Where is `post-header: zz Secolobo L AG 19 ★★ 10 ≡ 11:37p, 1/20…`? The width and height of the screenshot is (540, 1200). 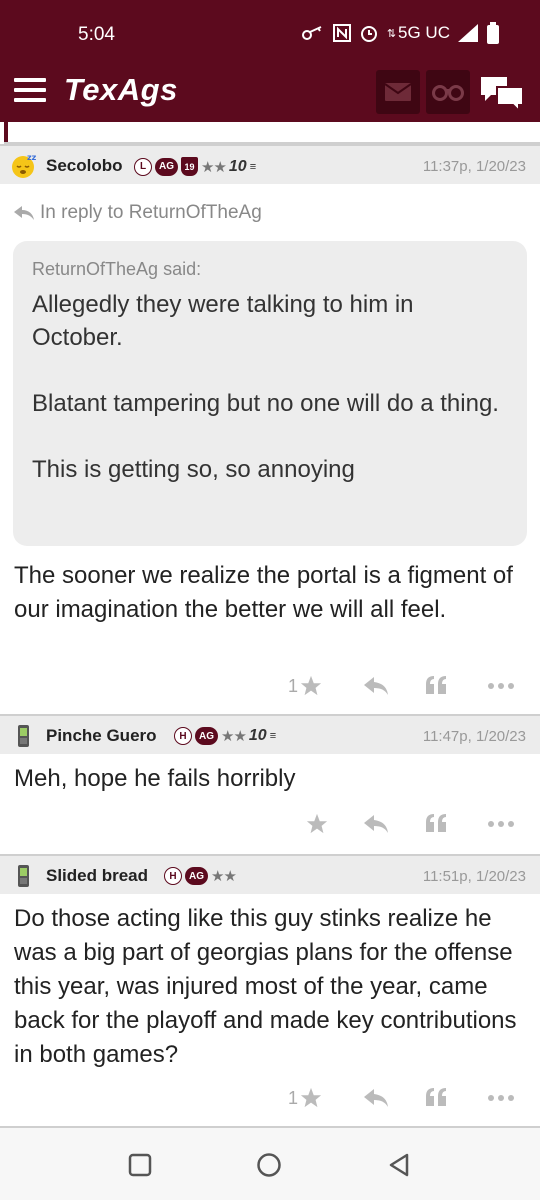
post-header: zz Secolobo L AG 19 ★★ 10 ≡ 11:37p, 1/20… is located at coordinates (270, 164).